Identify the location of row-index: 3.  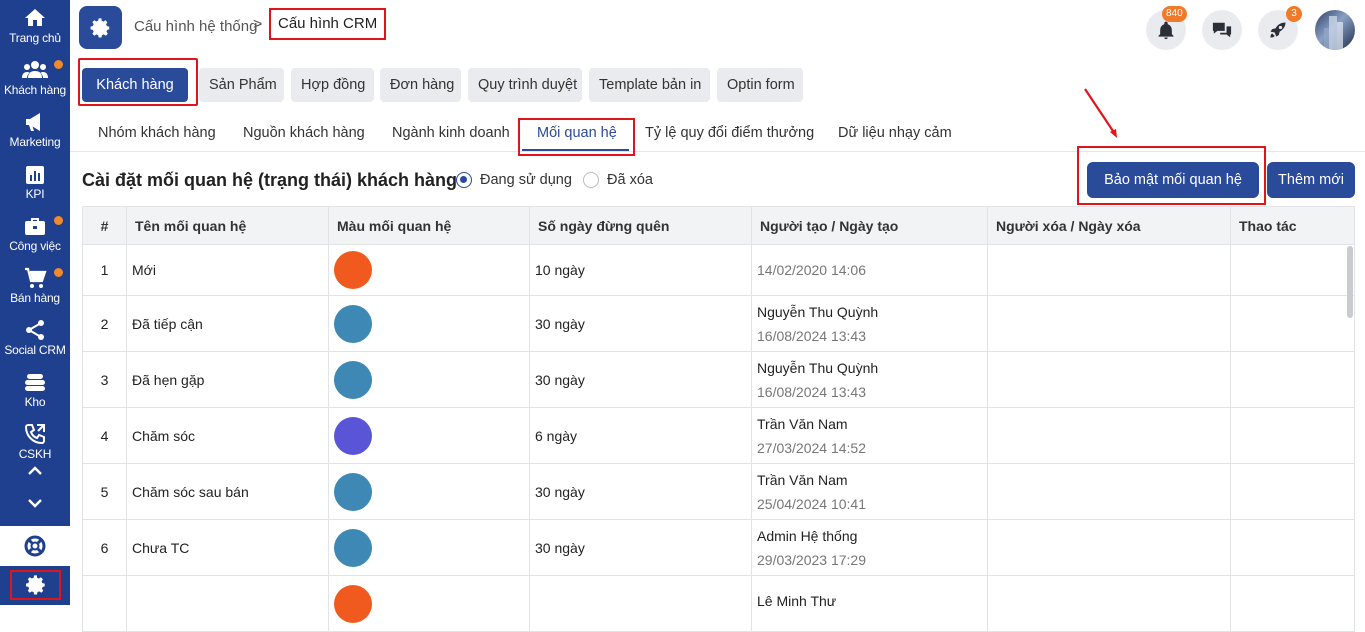
(104, 379).